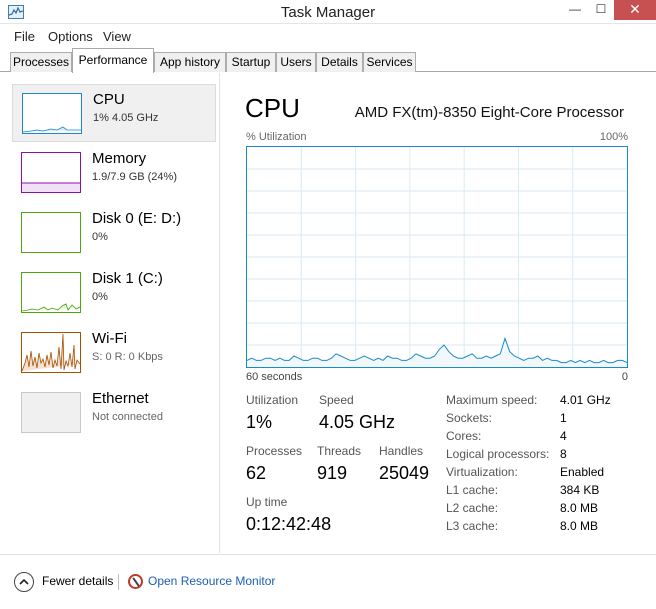 The height and width of the screenshot is (609, 656). I want to click on resource-monitor-icon, so click(135, 581).